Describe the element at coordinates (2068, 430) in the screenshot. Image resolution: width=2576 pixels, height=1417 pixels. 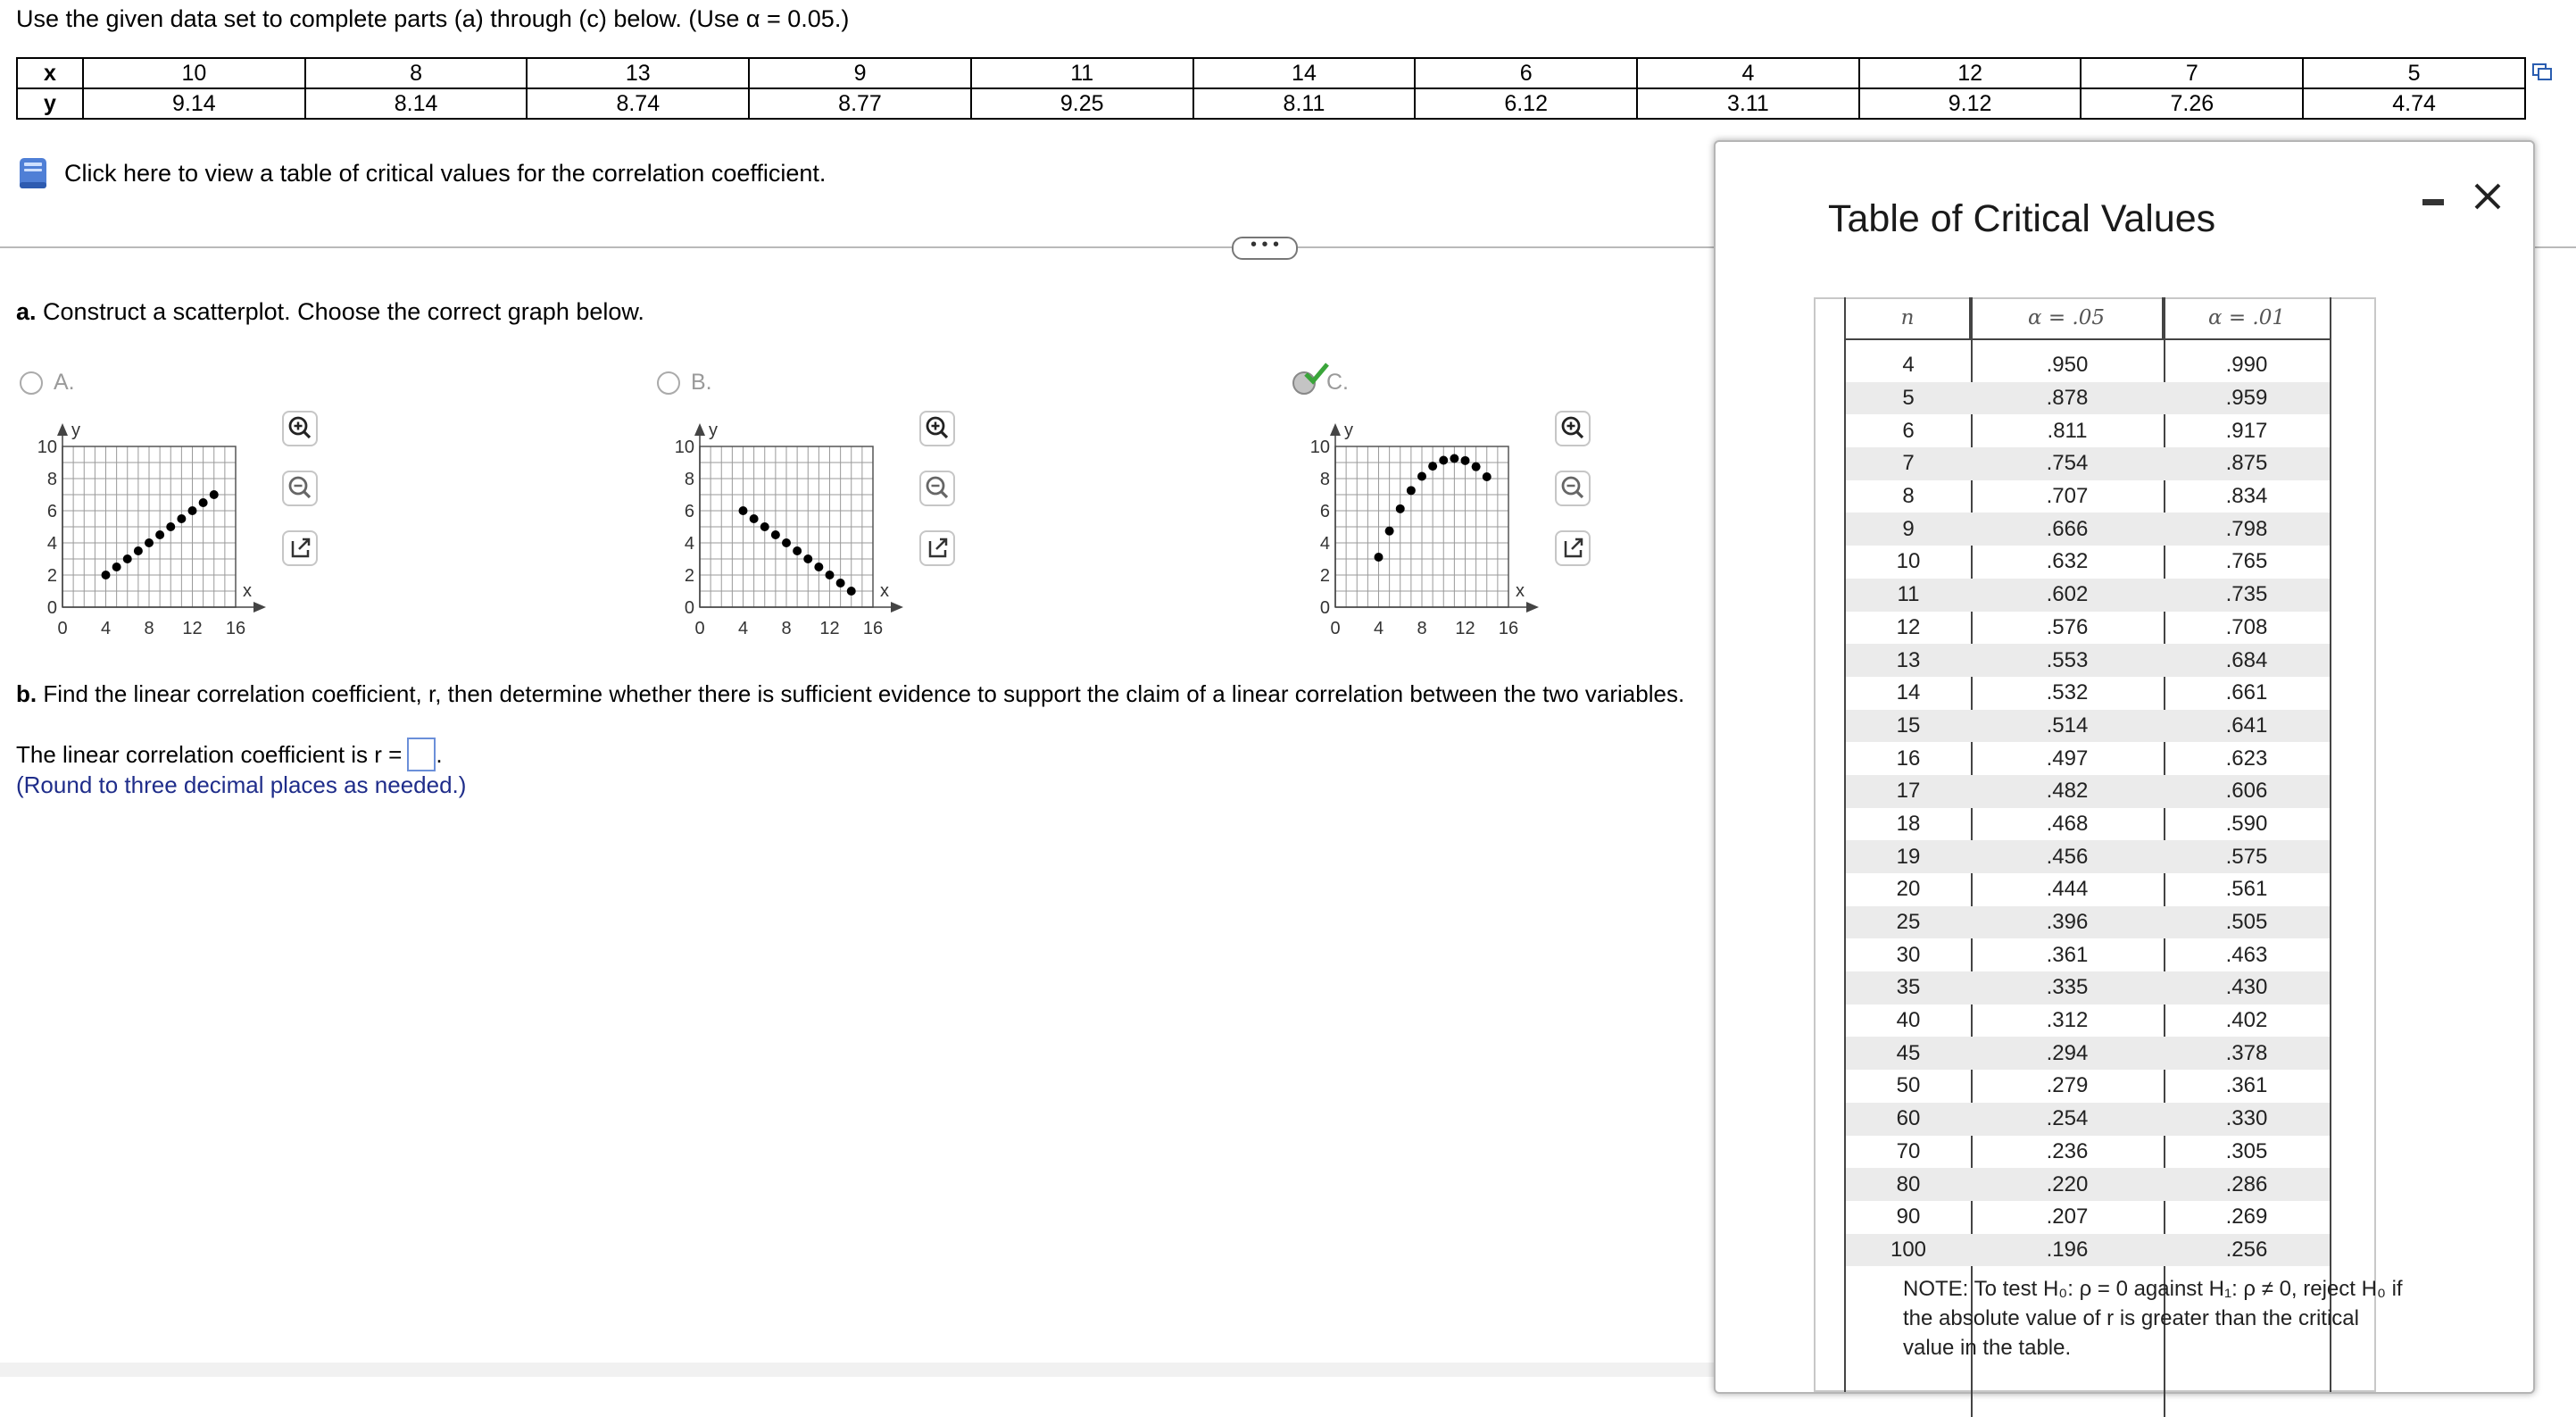
I see `cell-alpha-05: .811` at that location.